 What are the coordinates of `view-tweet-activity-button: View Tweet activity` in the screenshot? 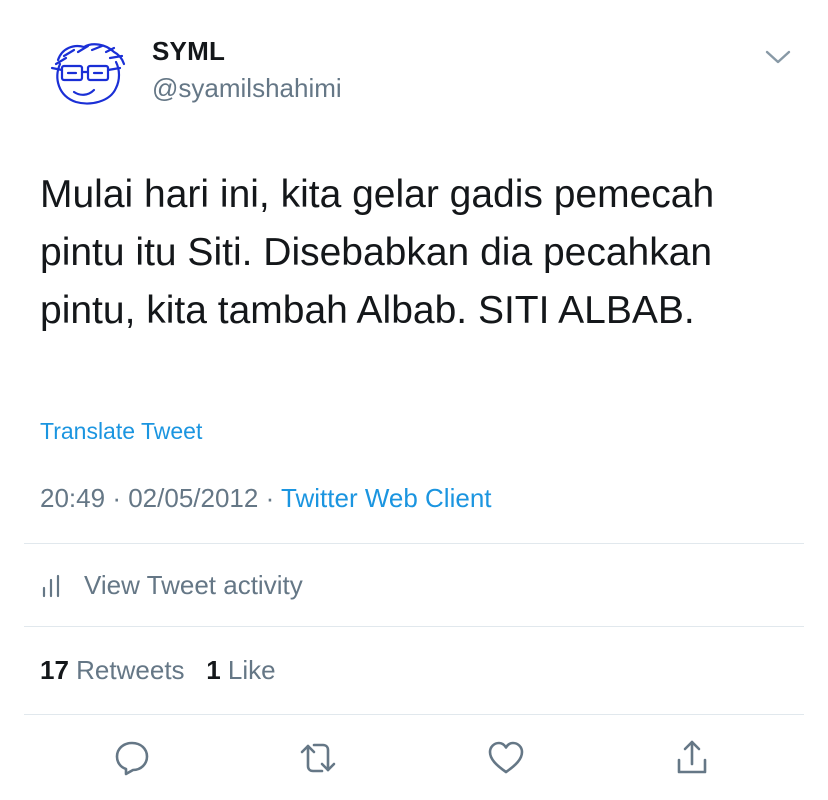 It's located at (171, 585).